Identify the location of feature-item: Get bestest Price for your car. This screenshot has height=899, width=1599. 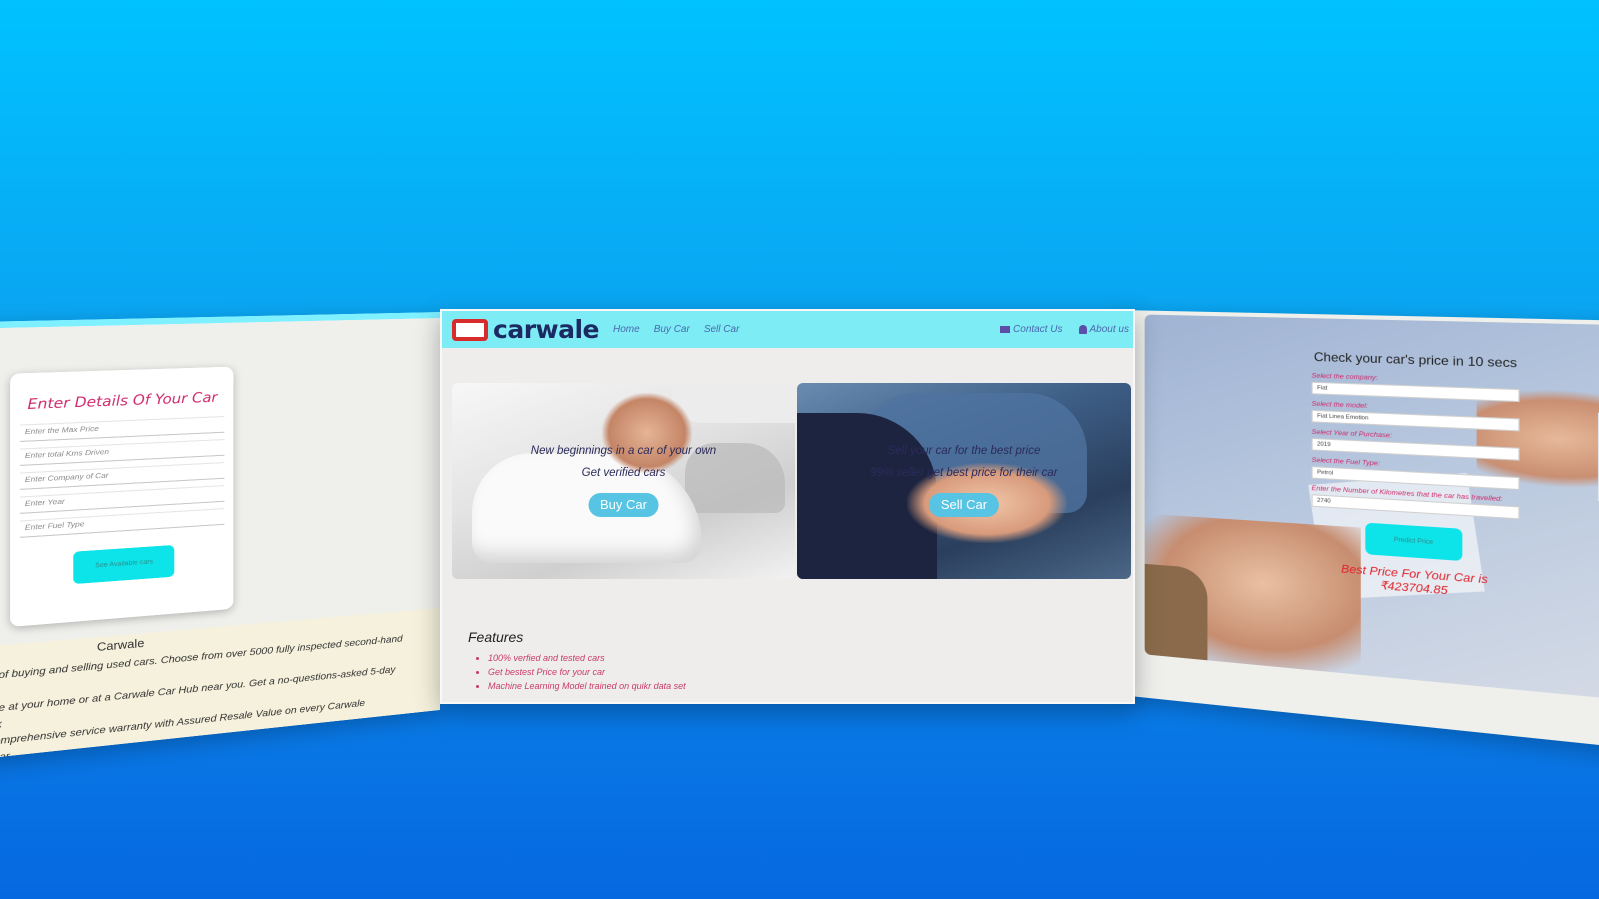
(587, 672).